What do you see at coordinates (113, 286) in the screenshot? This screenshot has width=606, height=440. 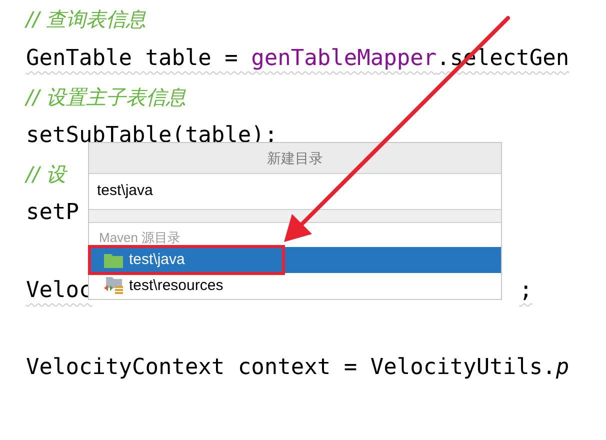 I see `resources-folder-icon` at bounding box center [113, 286].